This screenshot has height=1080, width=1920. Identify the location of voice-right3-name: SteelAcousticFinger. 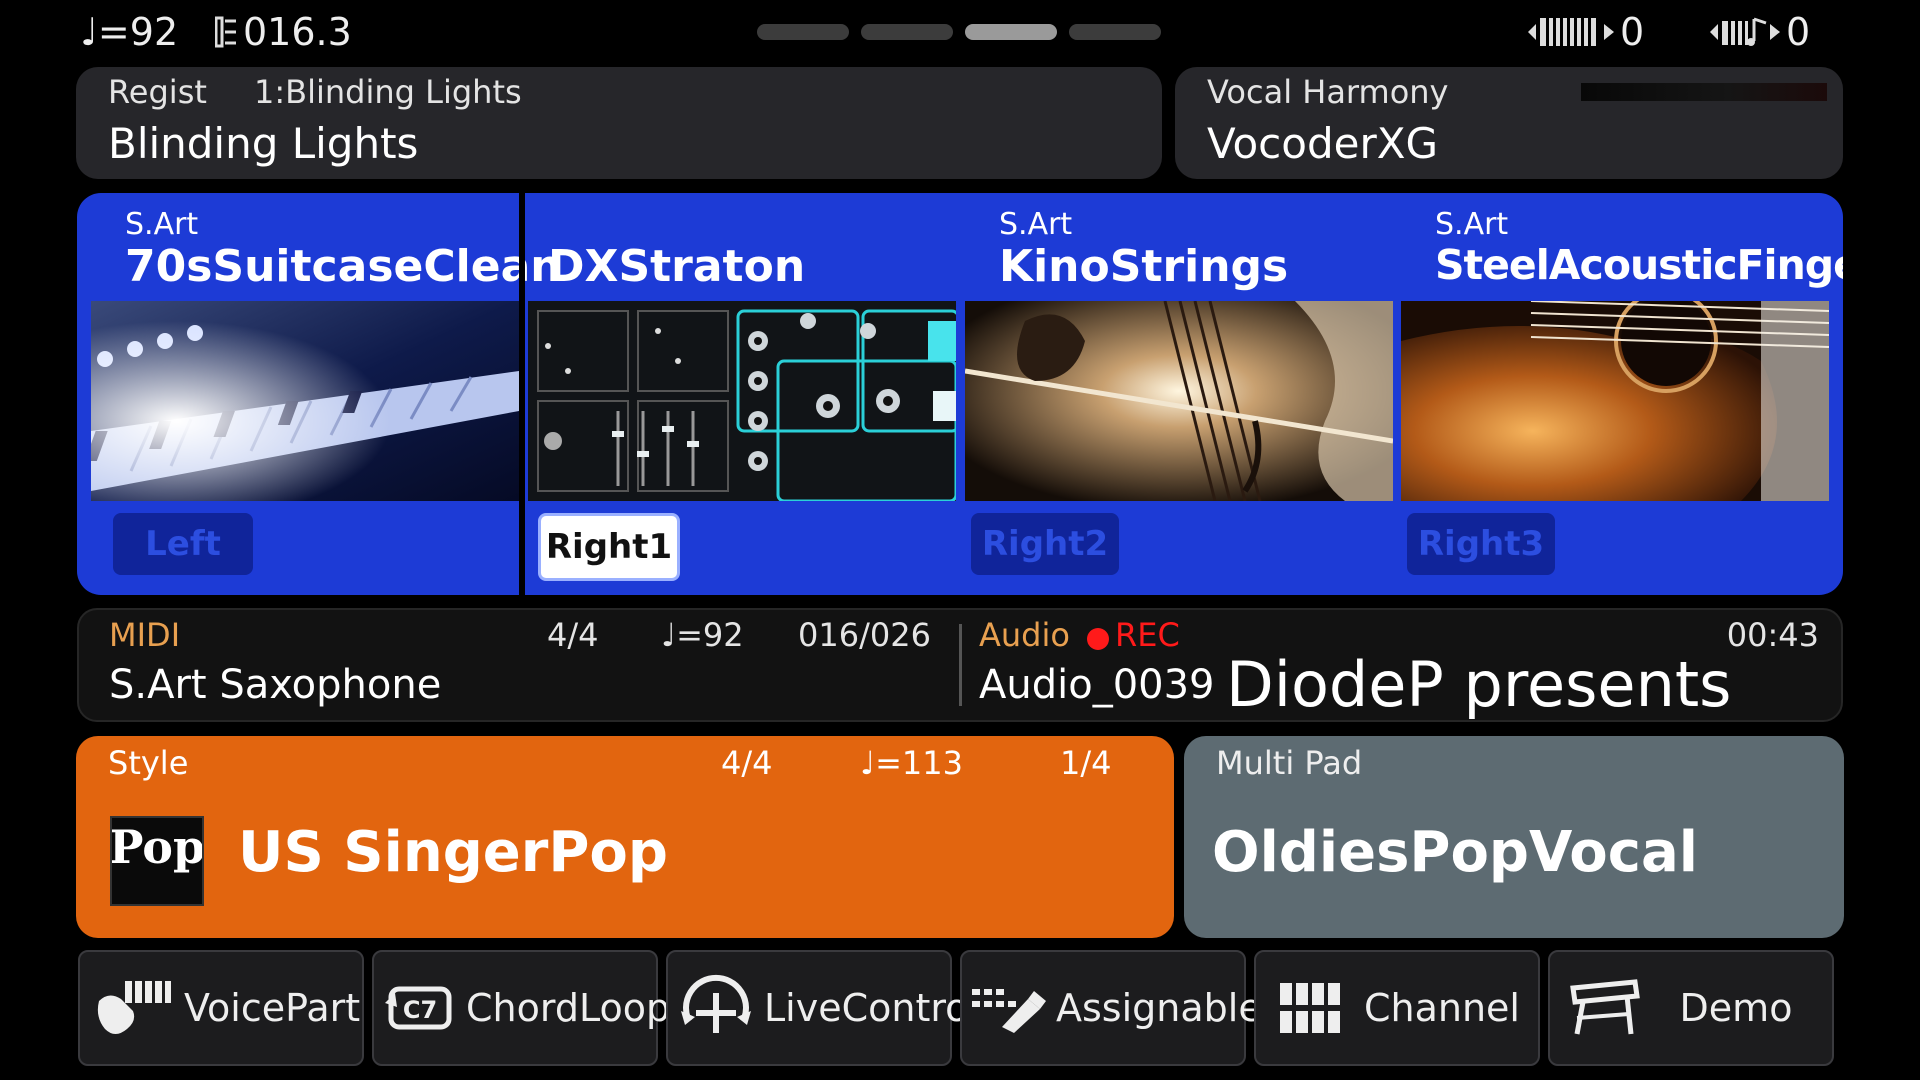
(1639, 265).